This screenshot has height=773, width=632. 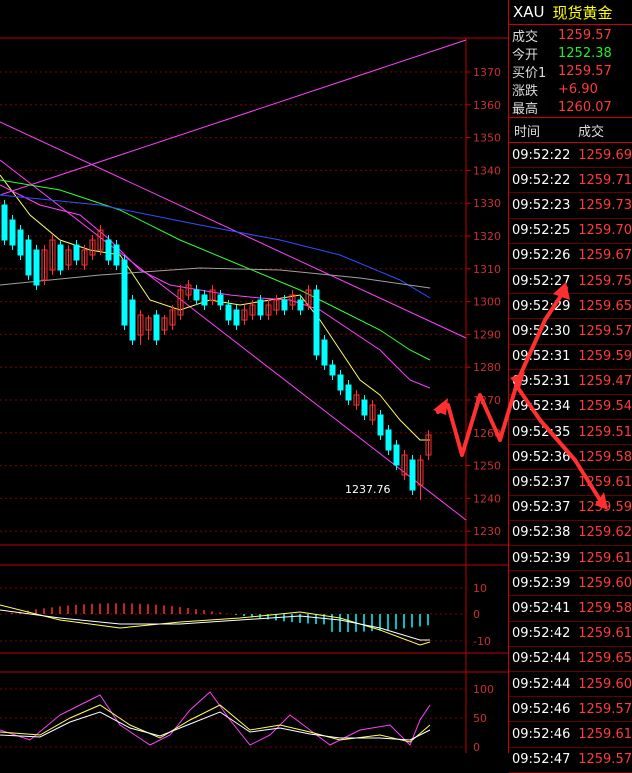 I want to click on tick-time: 09:52:26, so click(x=541, y=256).